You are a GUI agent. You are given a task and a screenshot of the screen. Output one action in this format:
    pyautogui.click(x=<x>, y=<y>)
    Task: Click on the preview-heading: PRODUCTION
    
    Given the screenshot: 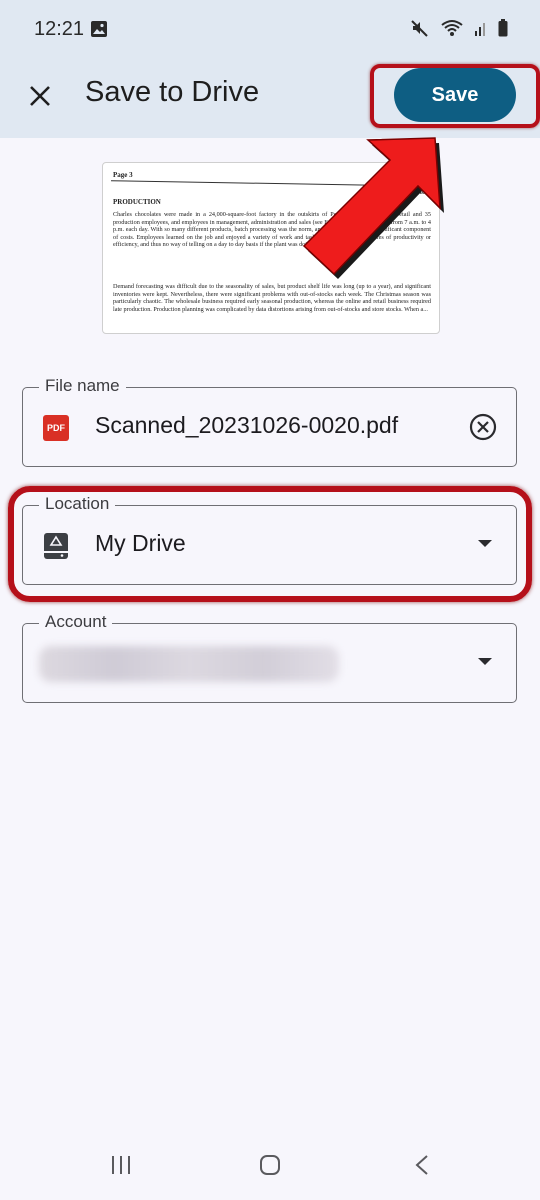 What is the action you would take?
    pyautogui.click(x=137, y=202)
    